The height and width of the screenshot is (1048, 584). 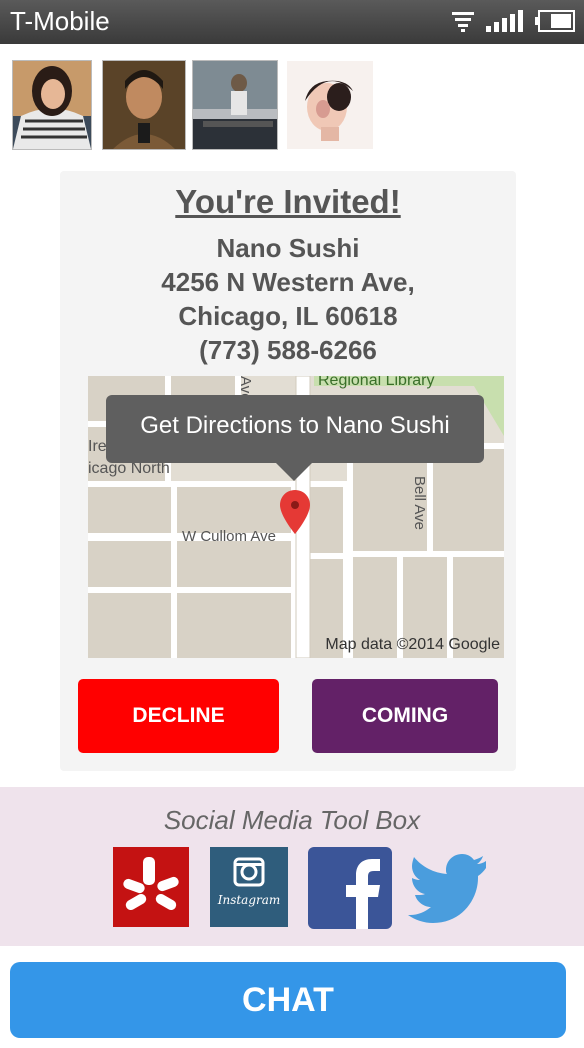 I want to click on map-label-irv: Ire, so click(x=97, y=446).